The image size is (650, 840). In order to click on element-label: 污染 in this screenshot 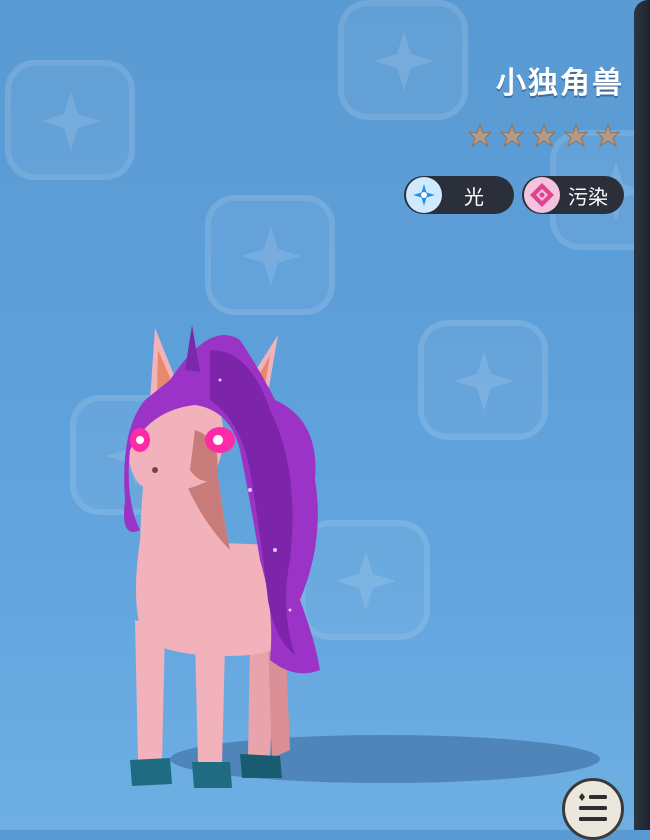, I will do `click(588, 196)`.